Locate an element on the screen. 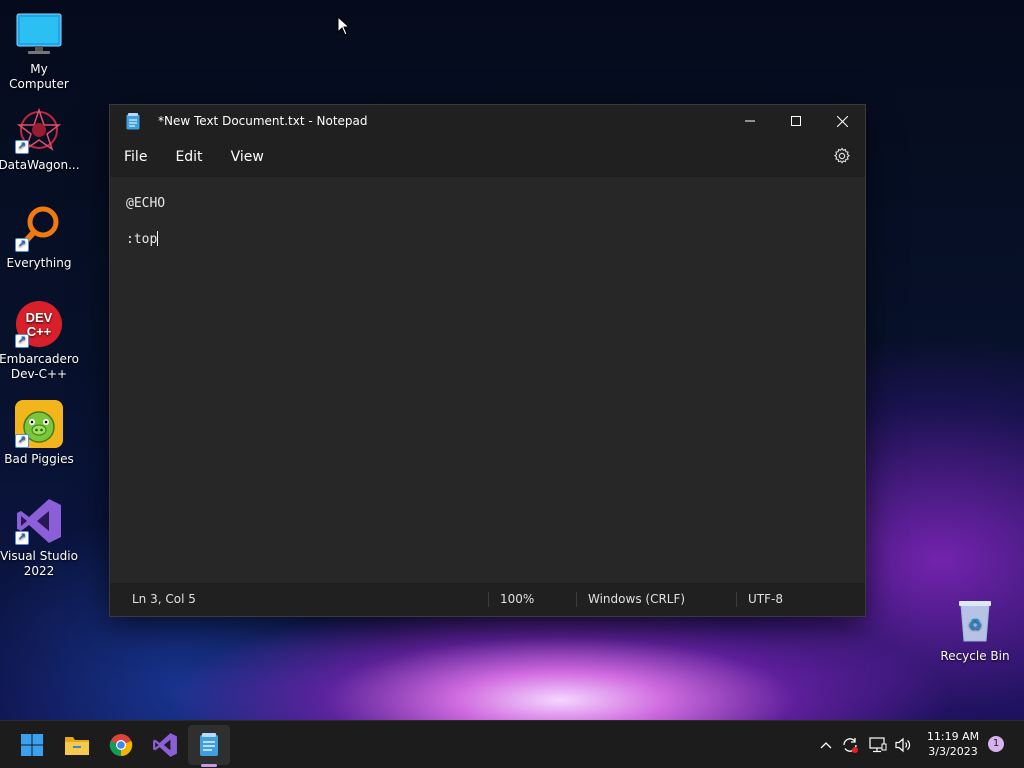 The width and height of the screenshot is (1024, 768). desktop-icon-label: Embarcadero Dev-C++ is located at coordinates (39, 366).